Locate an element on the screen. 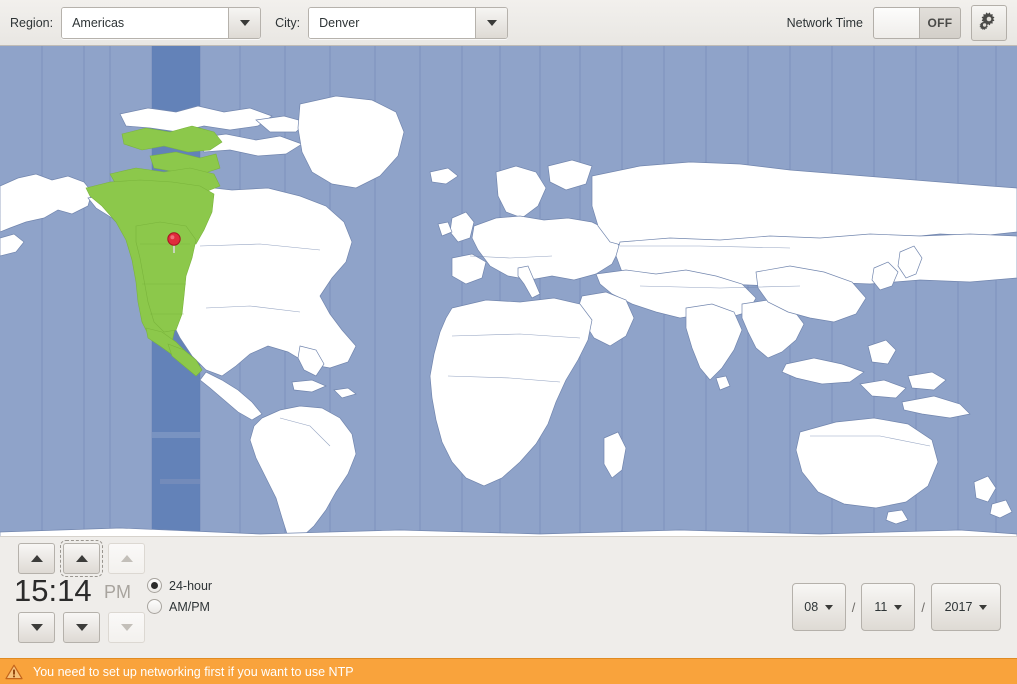 The height and width of the screenshot is (684, 1017). radio-option-24hour: 24-hour is located at coordinates (179, 585).